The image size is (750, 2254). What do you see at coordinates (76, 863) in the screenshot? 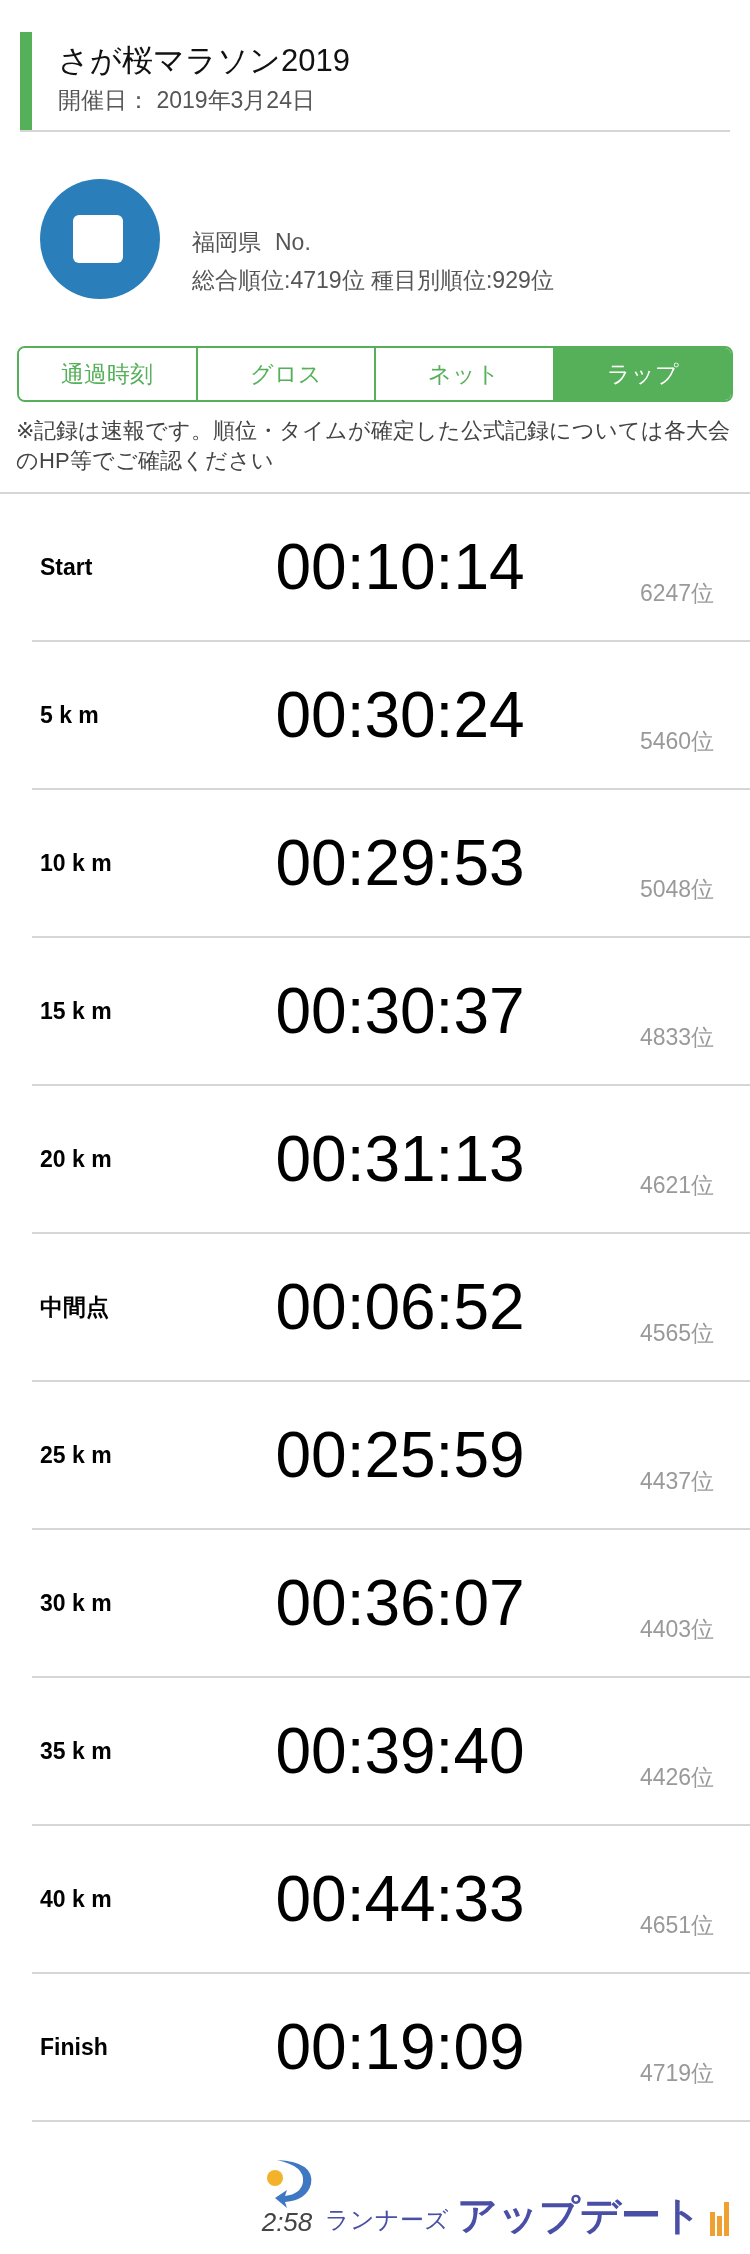
I see `split-label: 10 k m` at bounding box center [76, 863].